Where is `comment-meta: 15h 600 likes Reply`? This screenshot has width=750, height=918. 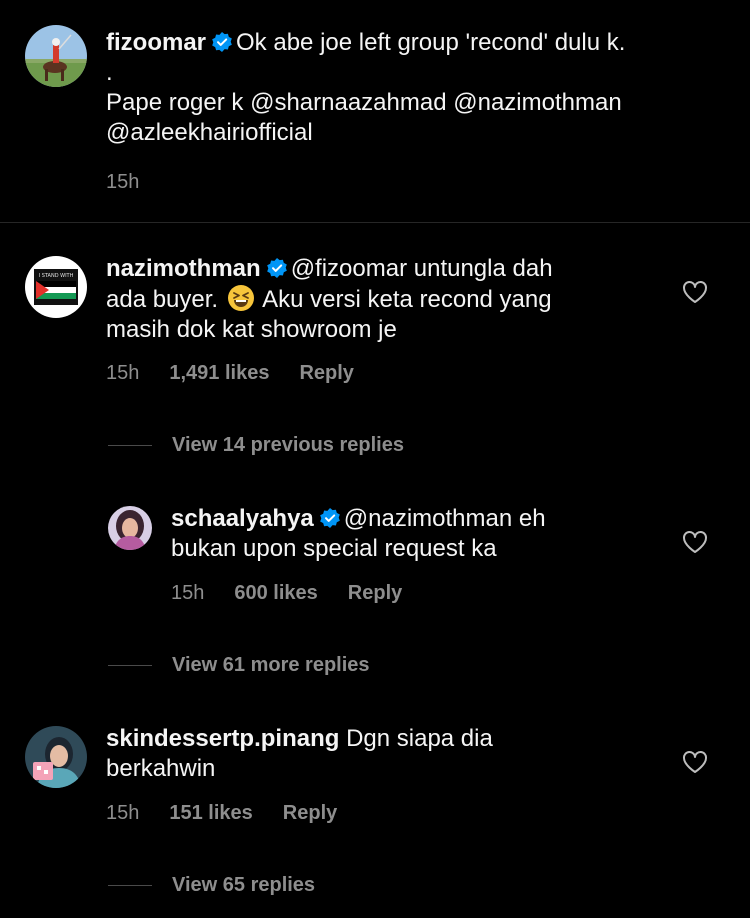 comment-meta: 15h 600 likes Reply is located at coordinates (301, 593).